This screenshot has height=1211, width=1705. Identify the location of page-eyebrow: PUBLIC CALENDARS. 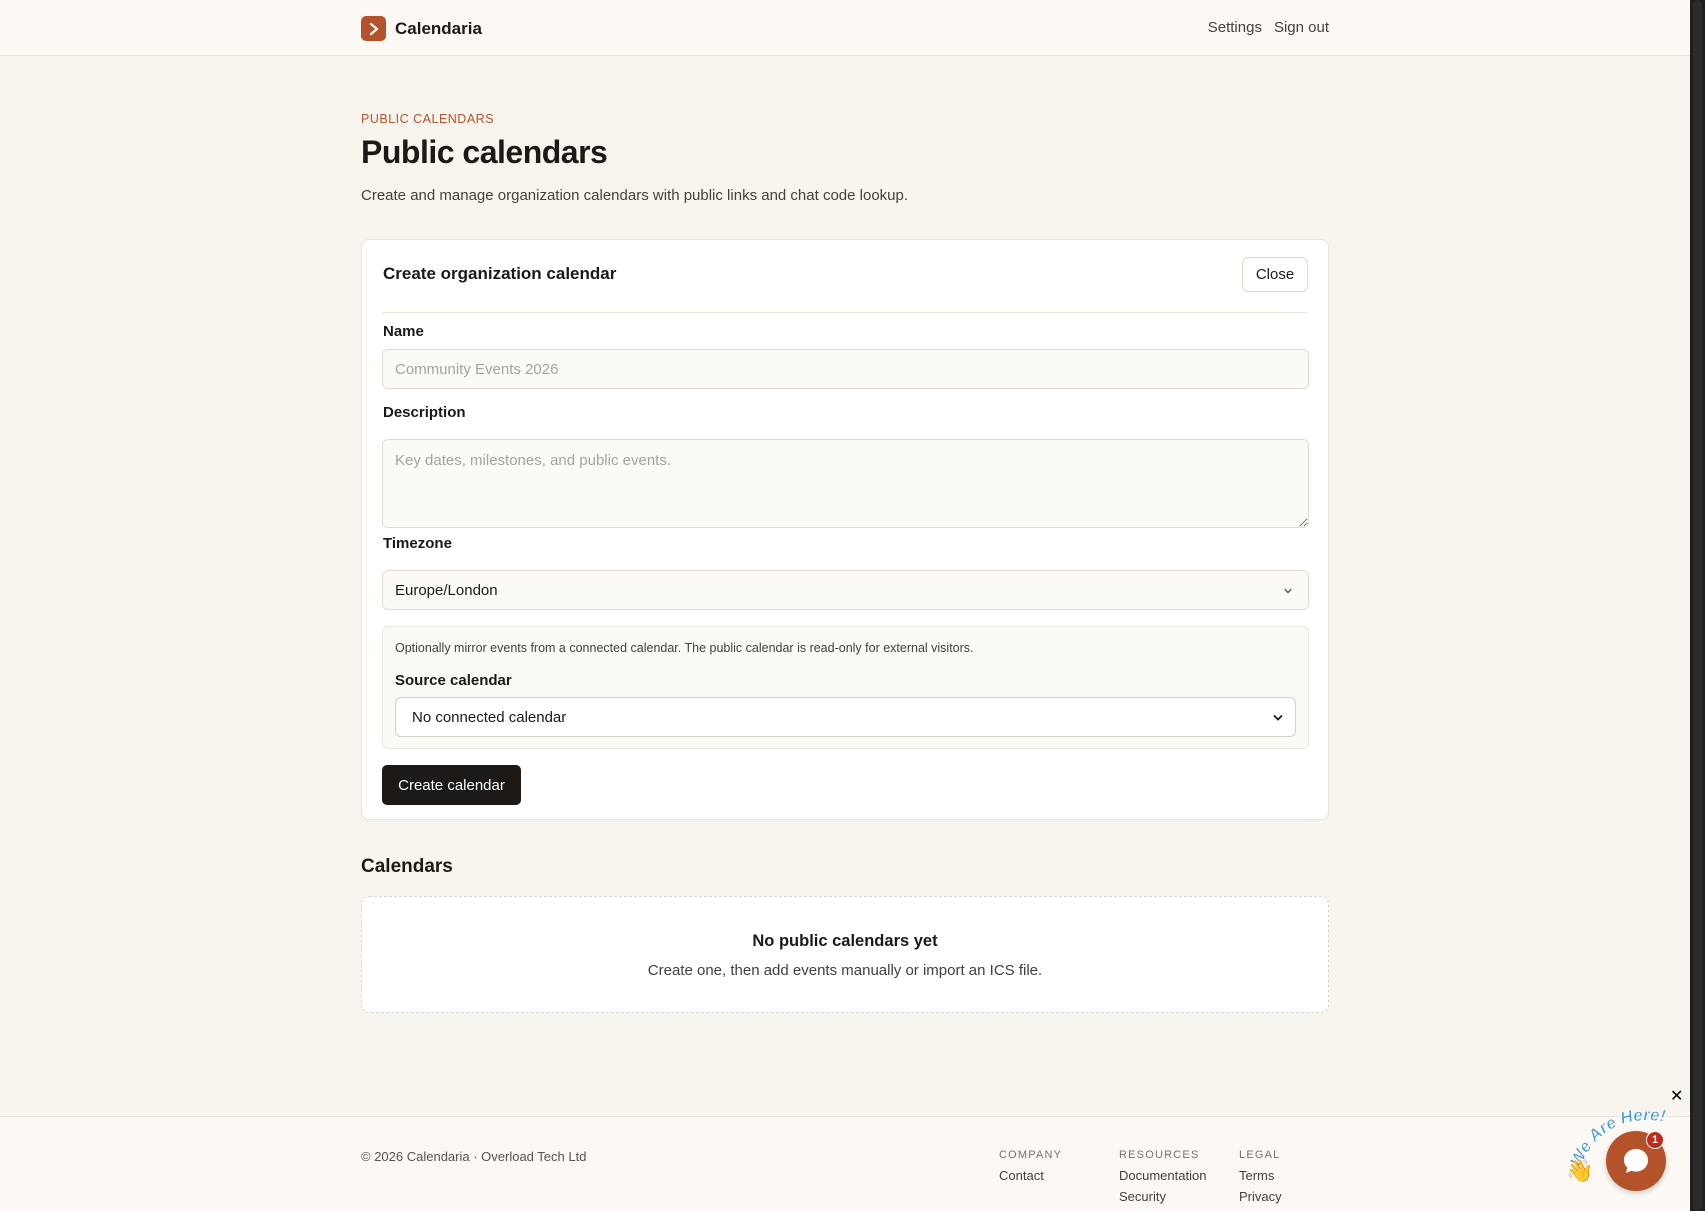
(428, 119).